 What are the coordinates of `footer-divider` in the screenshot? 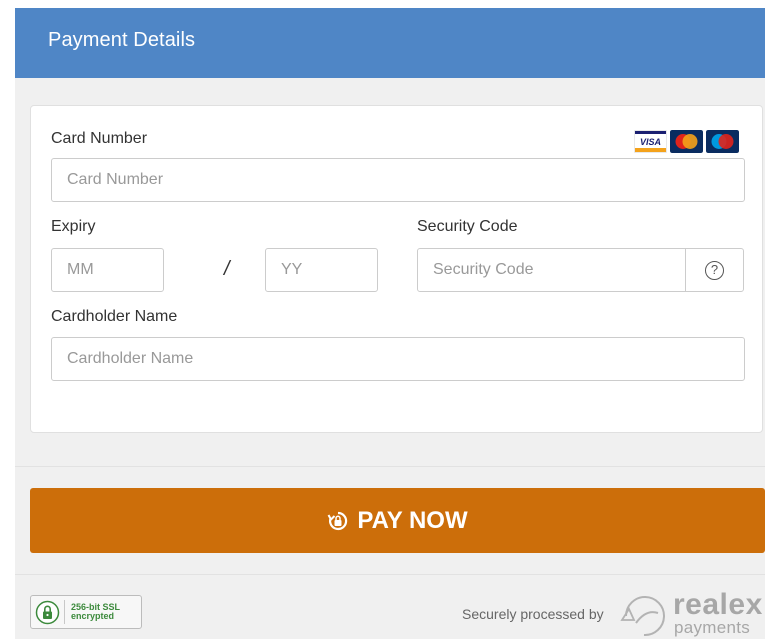 It's located at (390, 574).